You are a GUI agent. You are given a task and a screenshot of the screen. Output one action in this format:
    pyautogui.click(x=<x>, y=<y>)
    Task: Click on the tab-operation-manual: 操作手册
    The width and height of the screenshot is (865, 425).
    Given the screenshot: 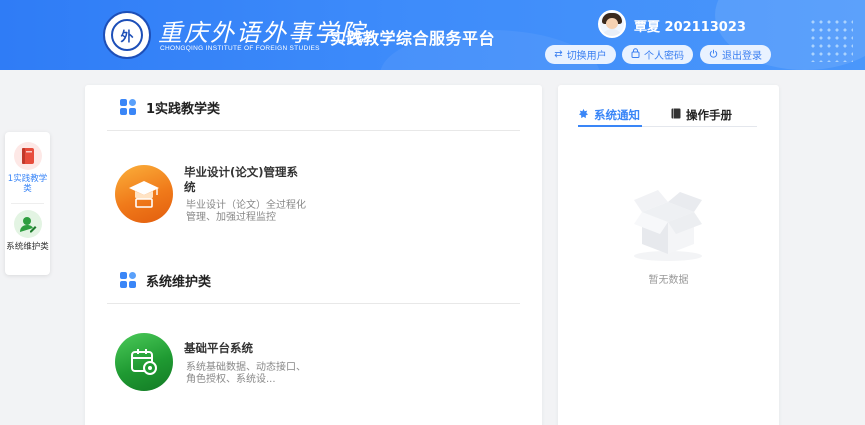 What is the action you would take?
    pyautogui.click(x=701, y=115)
    